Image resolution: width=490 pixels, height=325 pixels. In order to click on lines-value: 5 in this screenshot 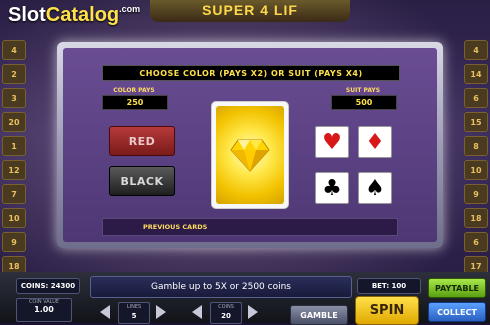, I will do `click(134, 316)`.